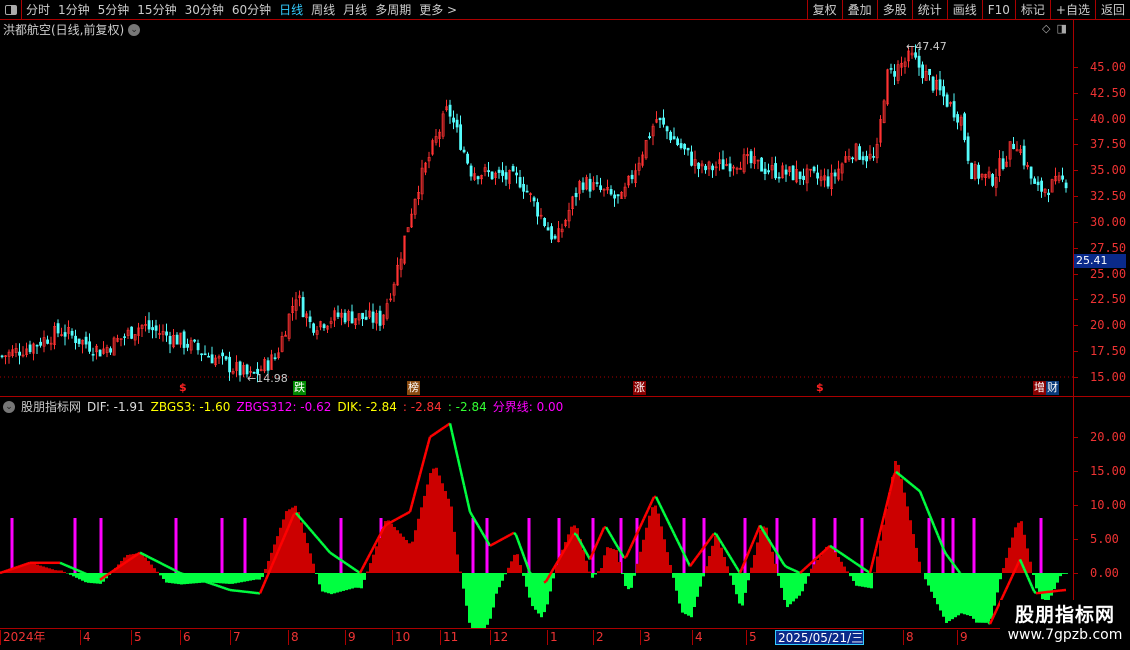  Describe the element at coordinates (185, 637) in the screenshot. I see `date-label: 6` at that location.